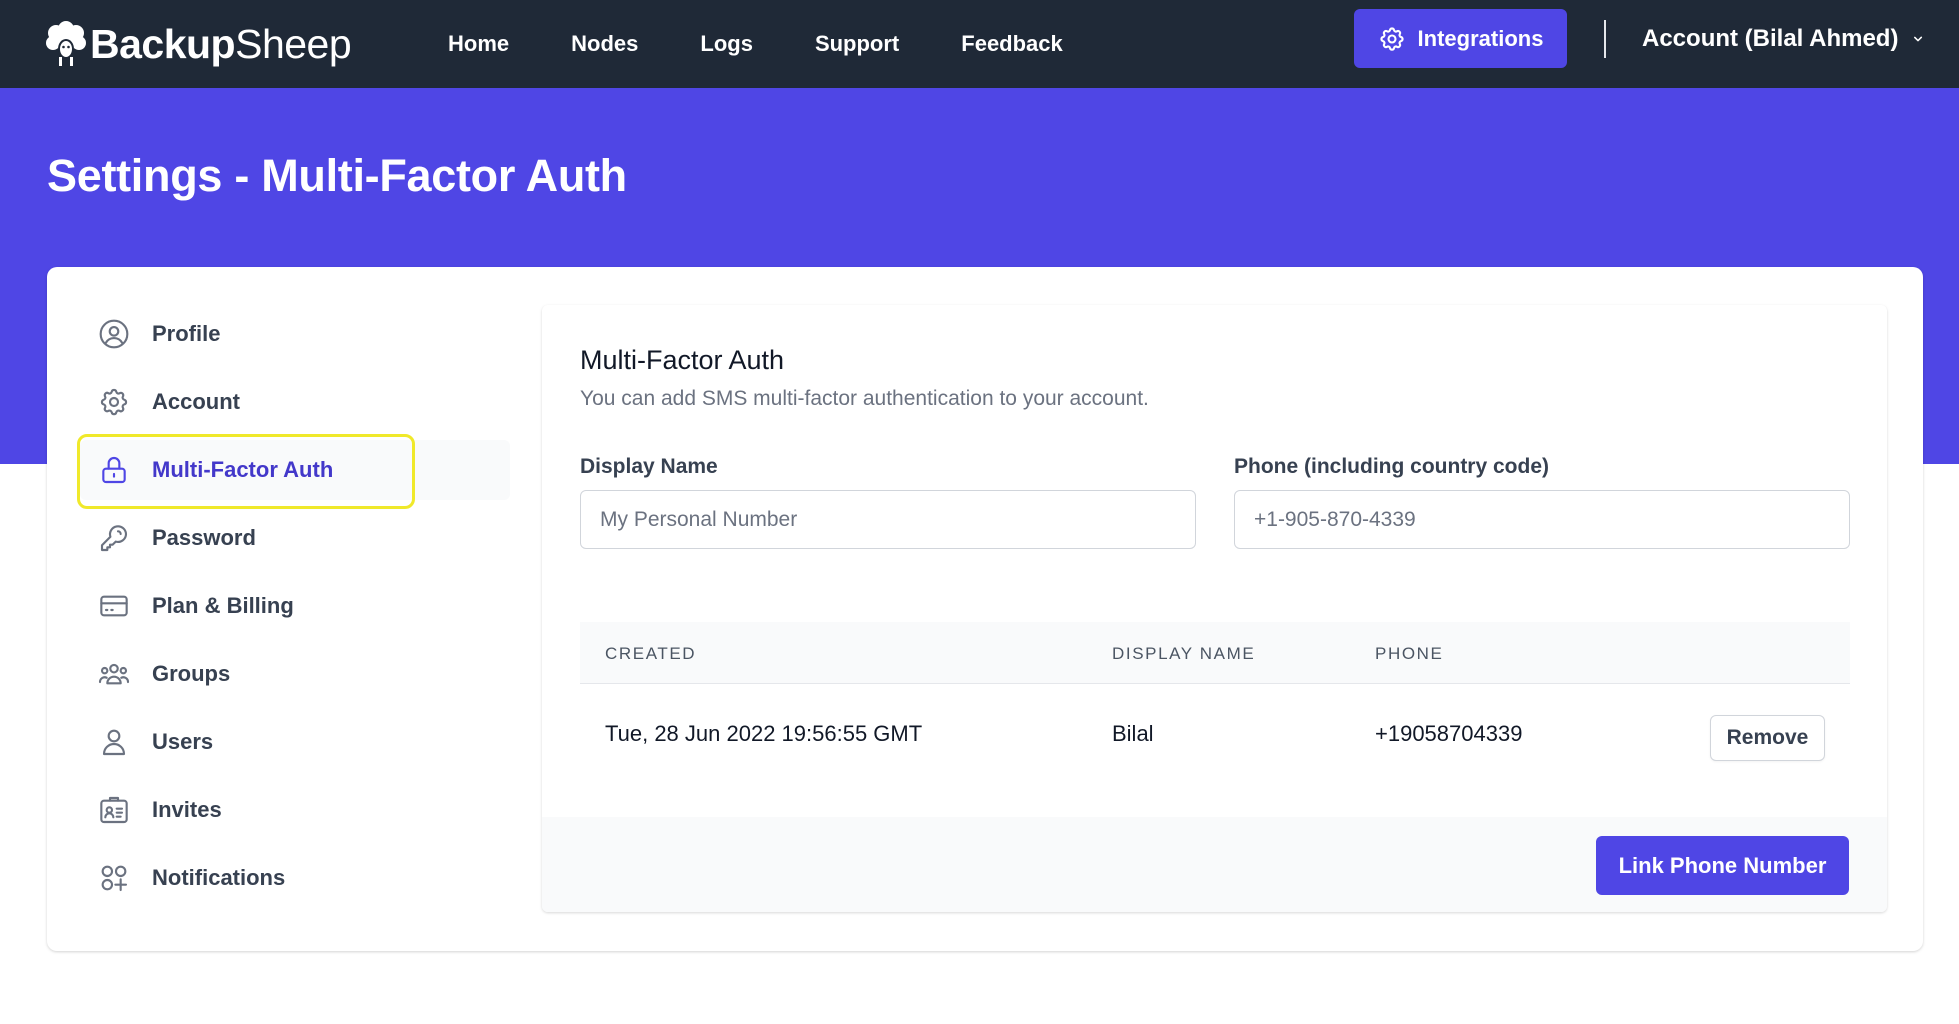 Image resolution: width=1959 pixels, height=1024 pixels. Describe the element at coordinates (219, 877) in the screenshot. I see `sidebar-item-label: Notifications` at that location.